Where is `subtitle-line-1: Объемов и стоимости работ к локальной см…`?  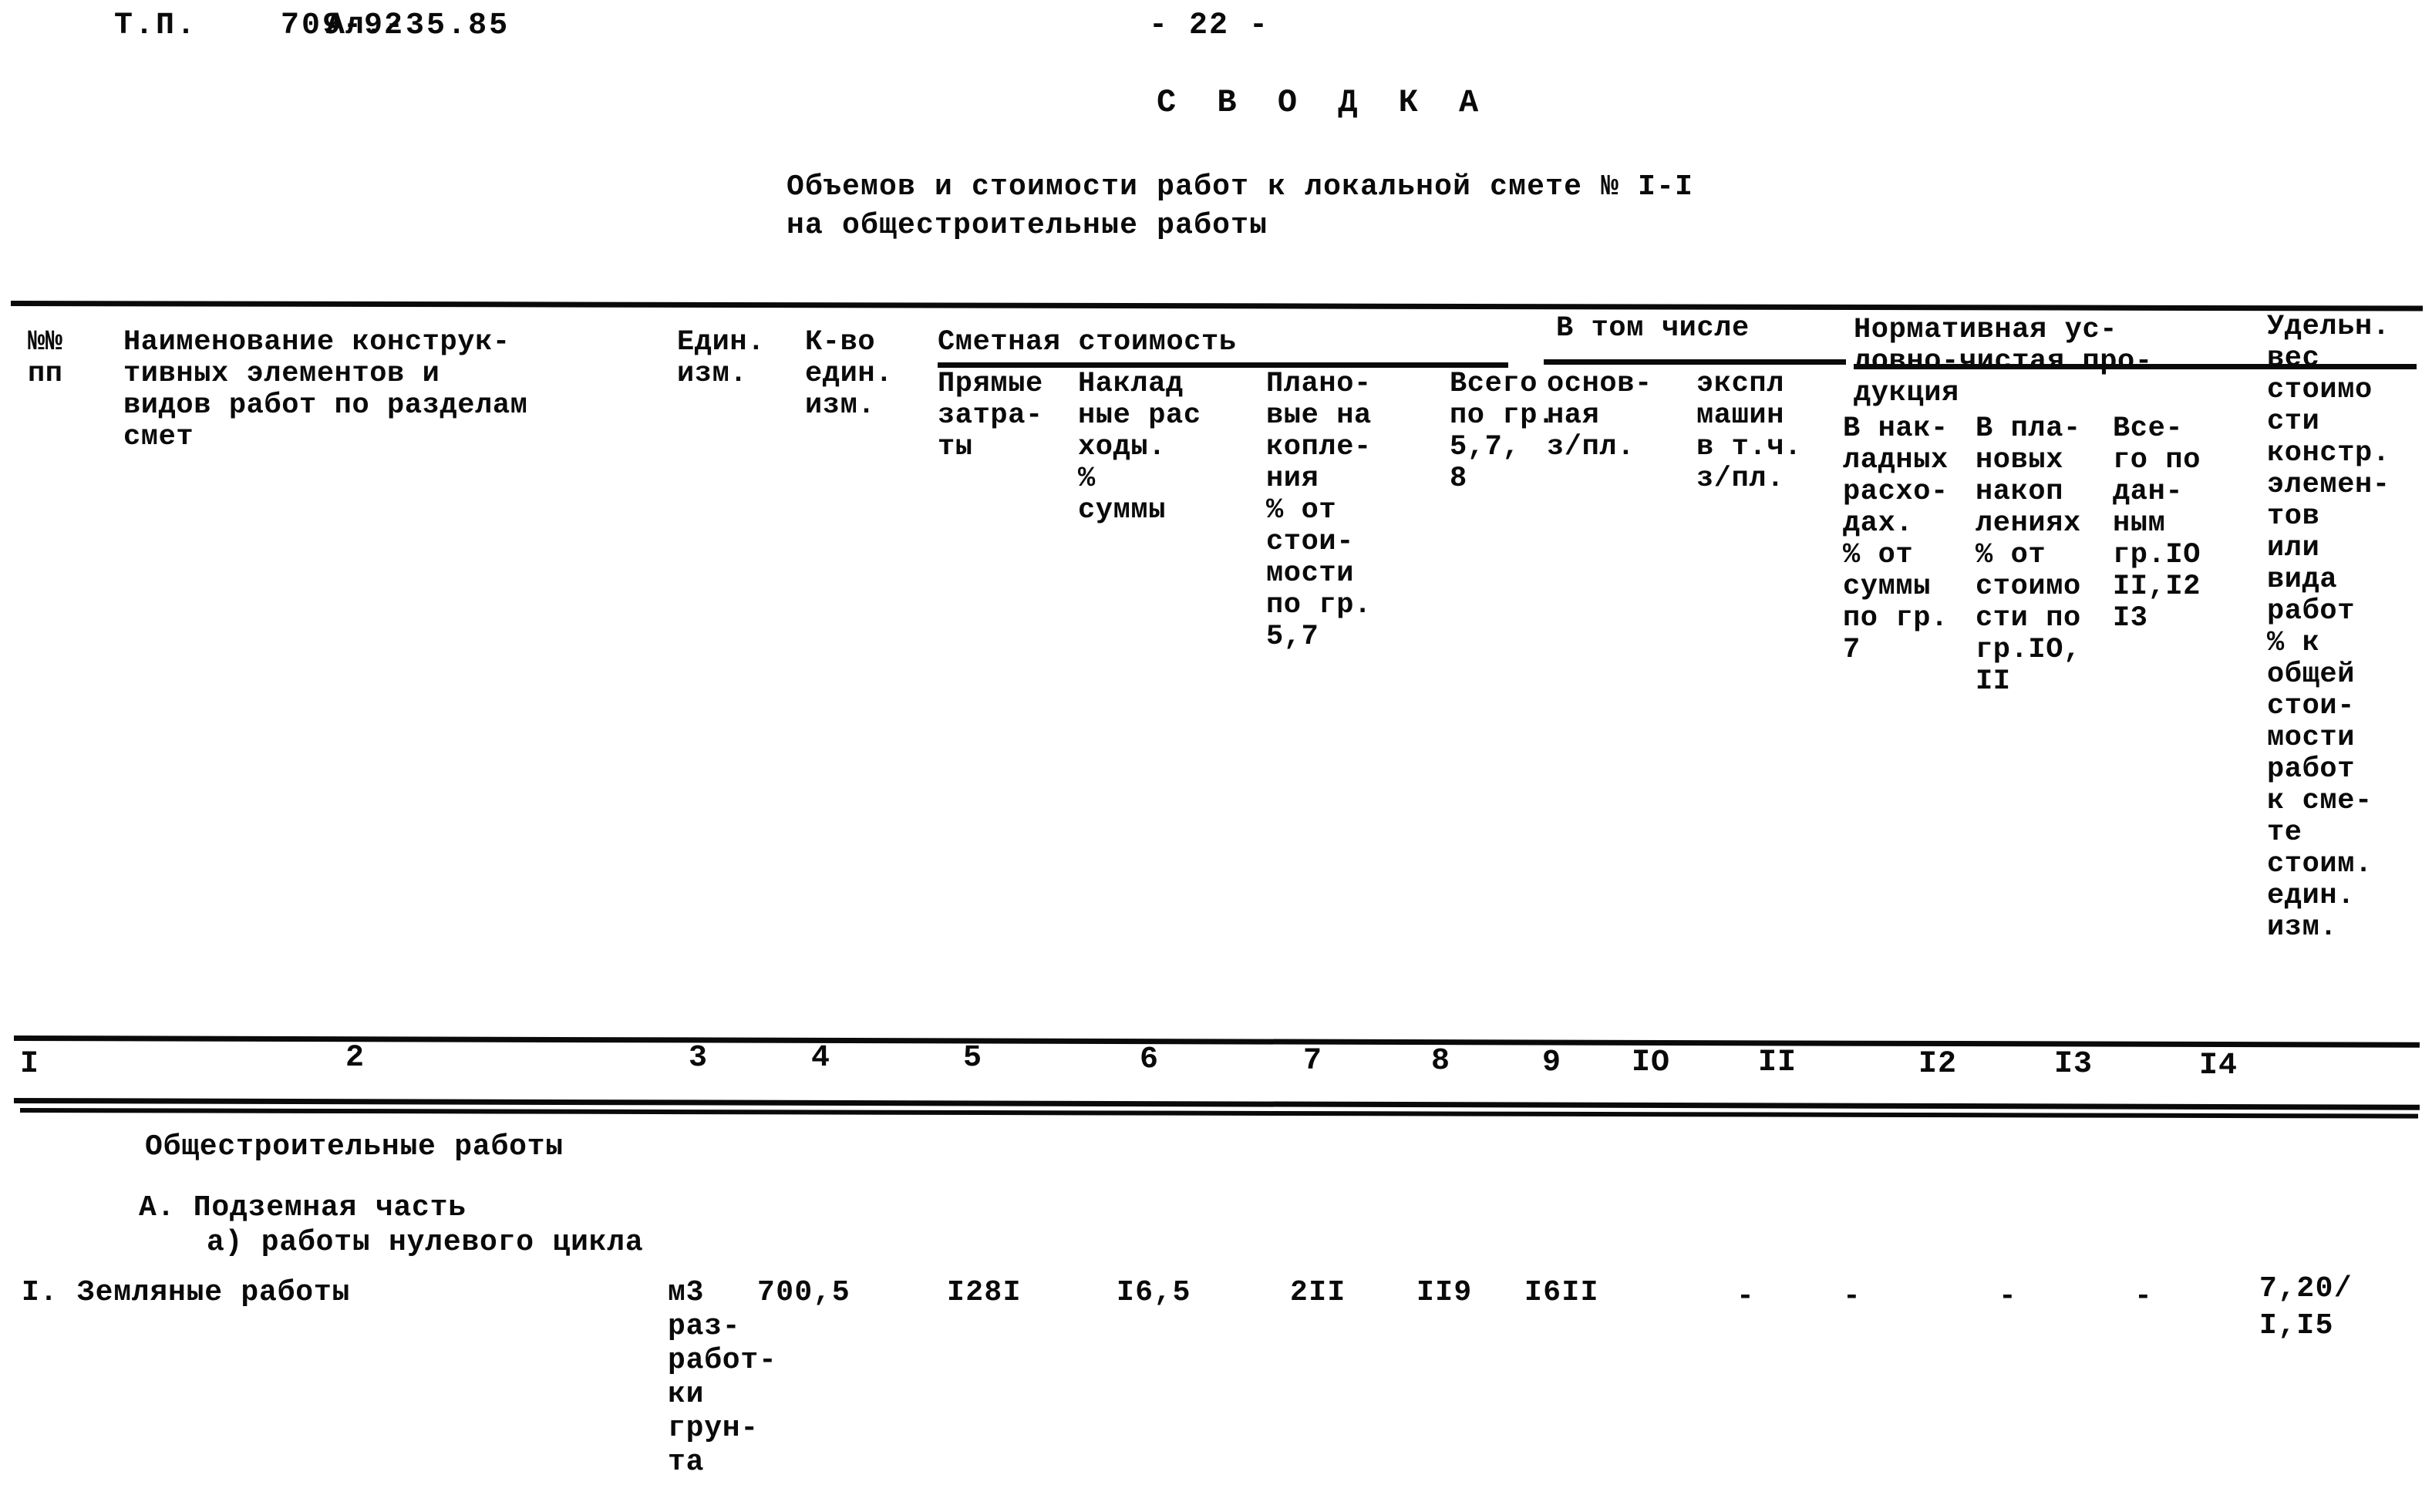 subtitle-line-1: Объемов и стоимости работ к локальной см… is located at coordinates (1240, 187).